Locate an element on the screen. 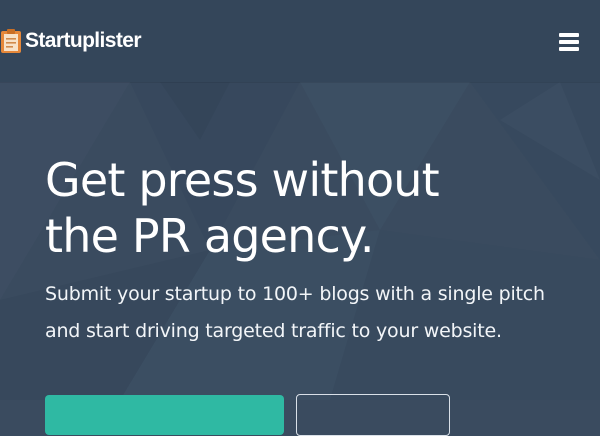 This screenshot has width=600, height=436. hero-headline-line-2: the PR agency. is located at coordinates (209, 236).